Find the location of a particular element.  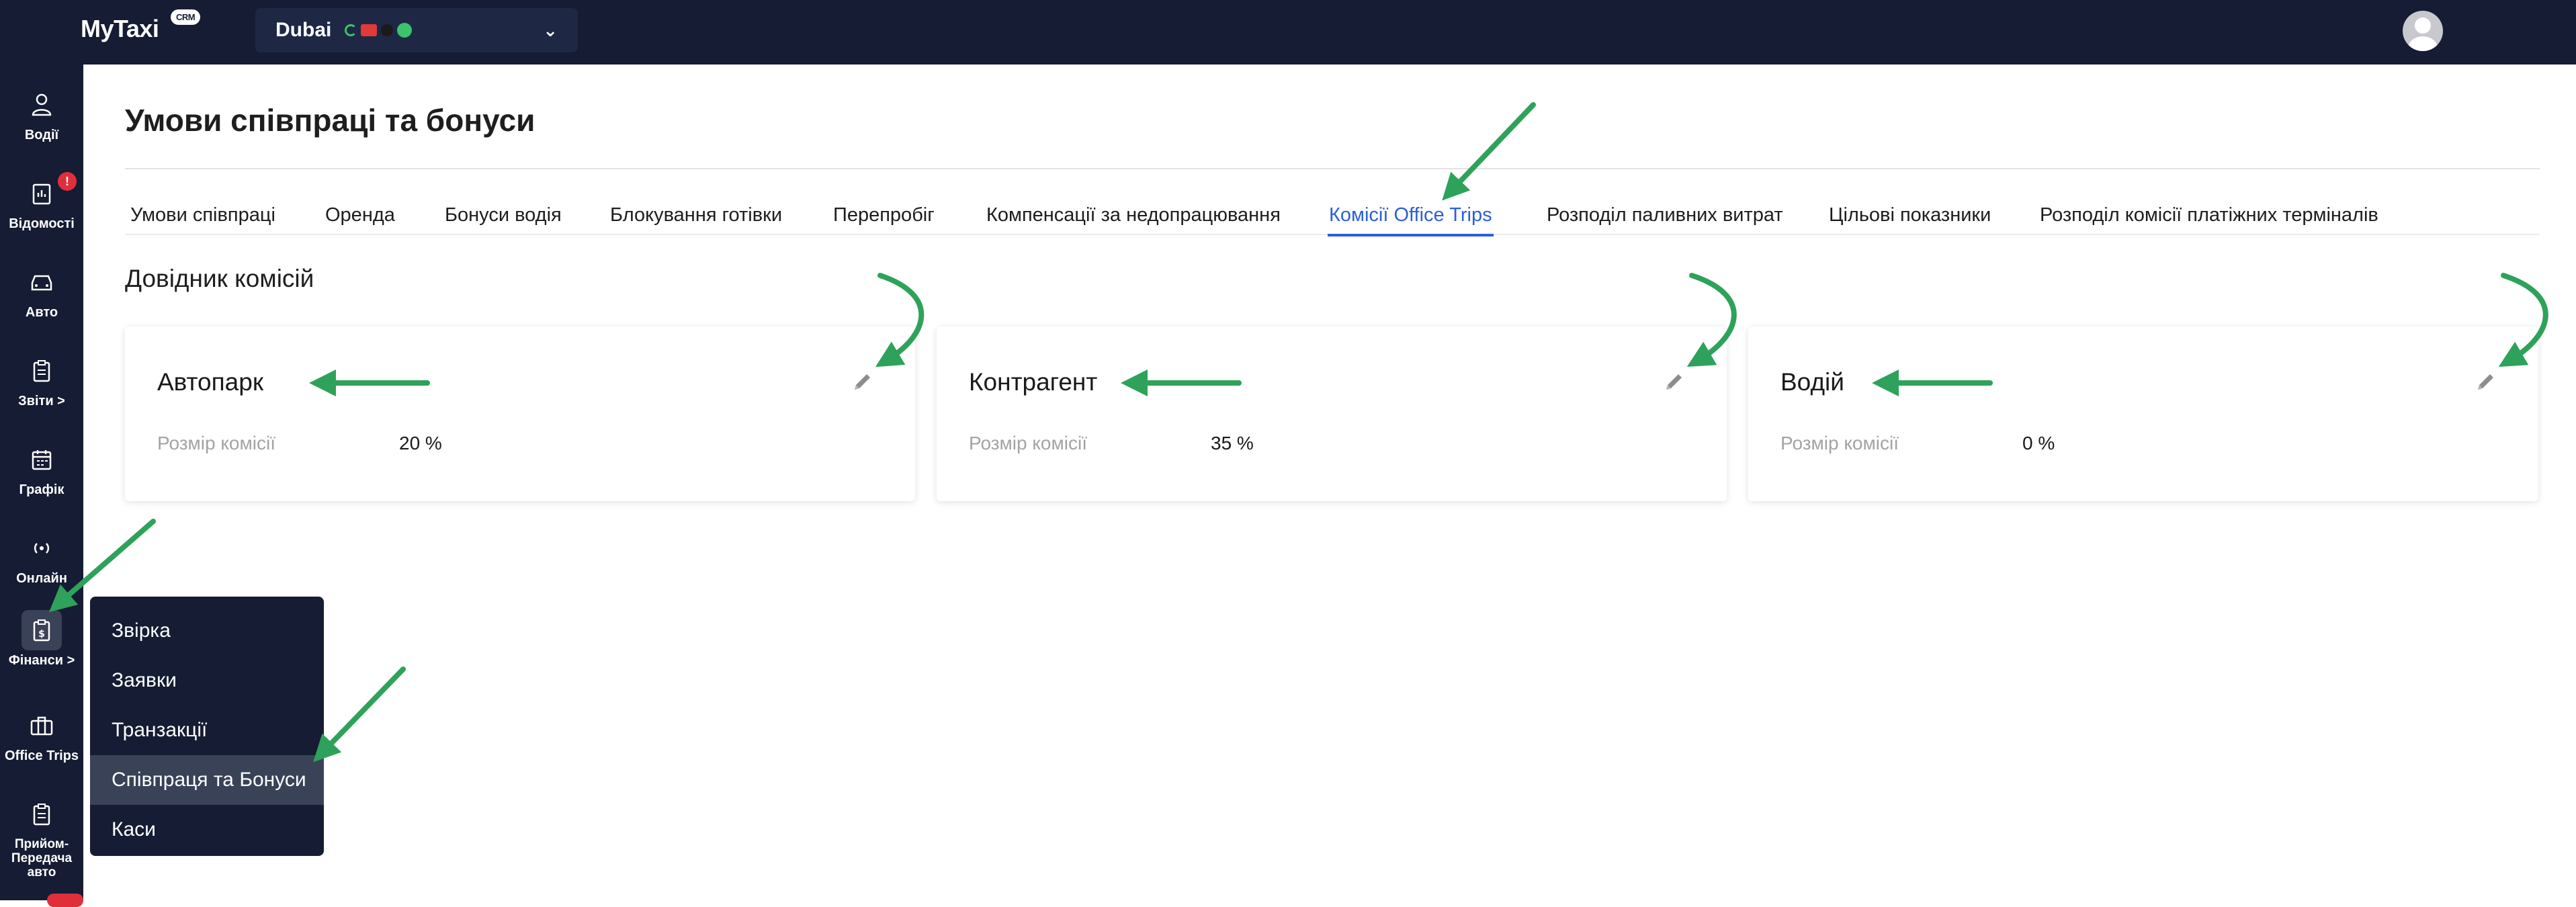

status-dot-icon is located at coordinates (387, 30).